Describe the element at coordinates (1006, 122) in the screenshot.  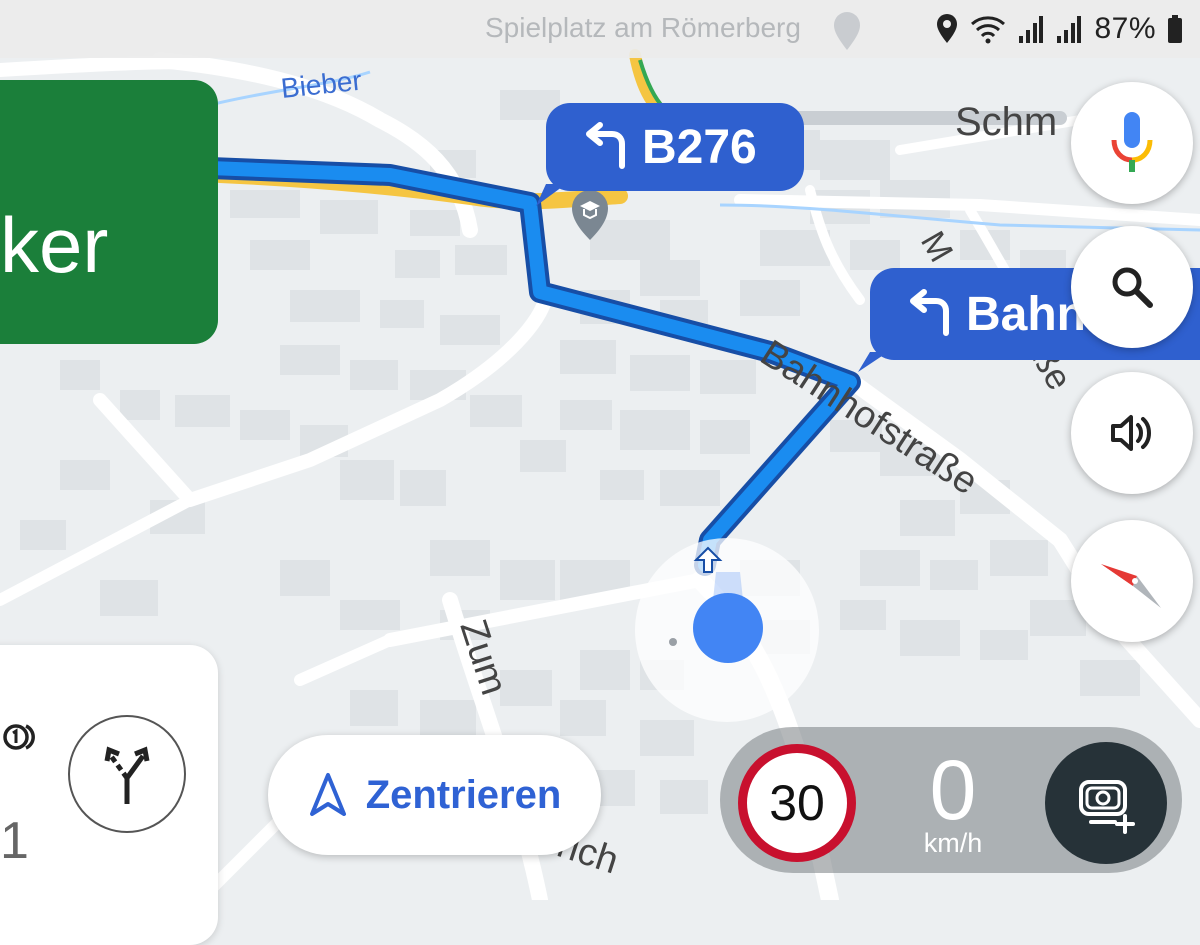
I see `label-schm: Schm` at that location.